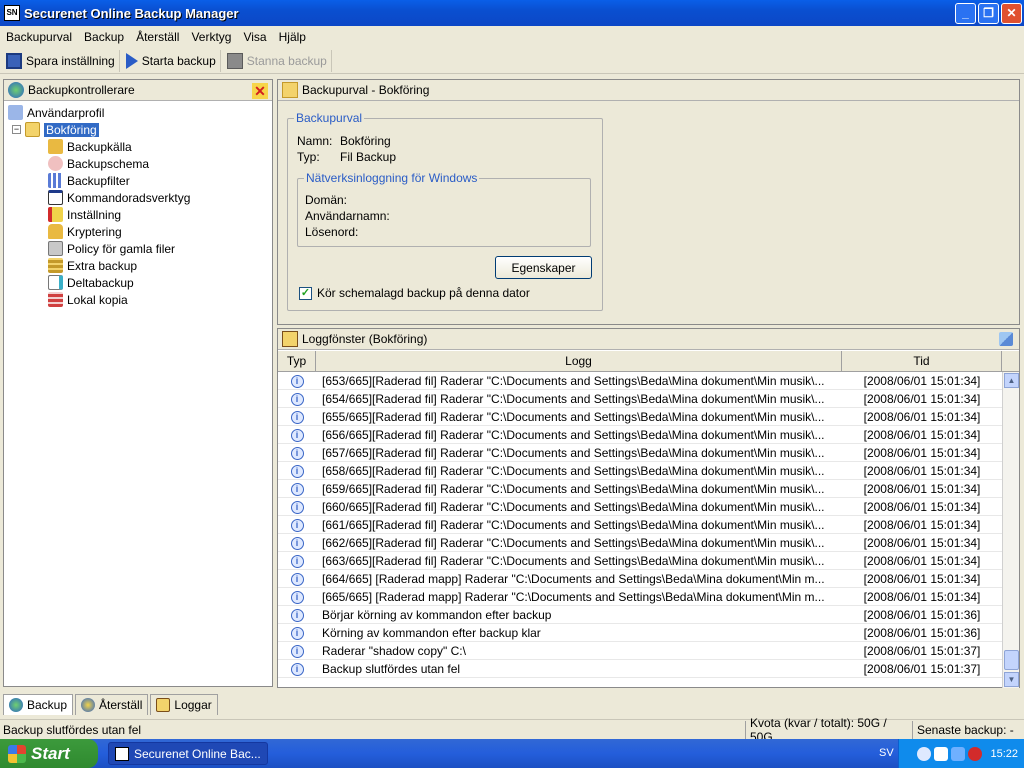  I want to click on tree-item-lokal-kopia: Lokal kopia, so click(140, 299).